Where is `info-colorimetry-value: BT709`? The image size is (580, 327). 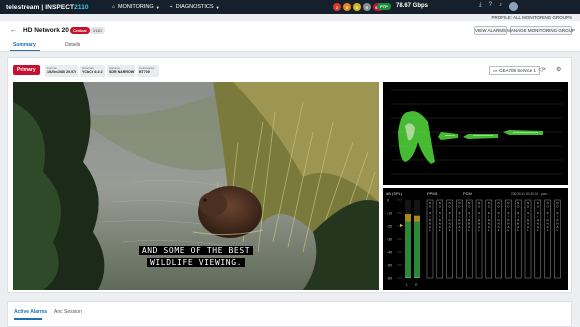 info-colorimetry-value: BT709 is located at coordinates (144, 72).